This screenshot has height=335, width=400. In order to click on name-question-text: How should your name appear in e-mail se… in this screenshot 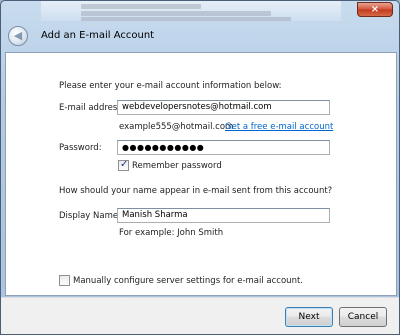, I will do `click(196, 191)`.